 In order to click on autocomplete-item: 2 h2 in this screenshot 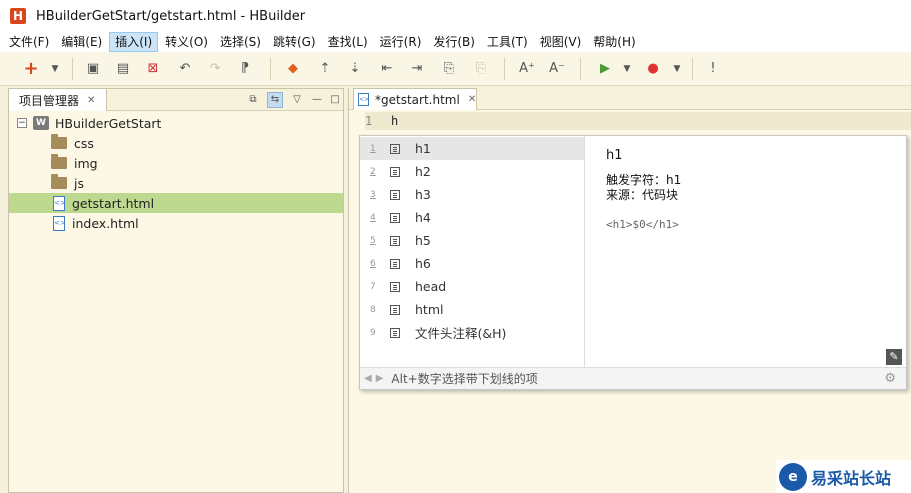, I will do `click(472, 171)`.